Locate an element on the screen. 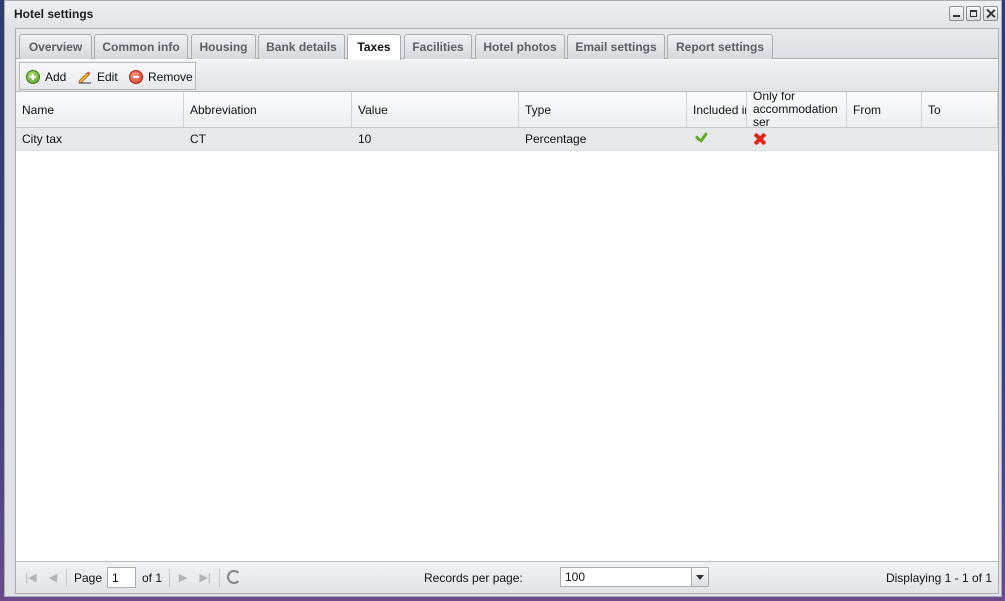 This screenshot has width=1005, height=601. tab-hotel-photos: Hotel photos is located at coordinates (520, 46).